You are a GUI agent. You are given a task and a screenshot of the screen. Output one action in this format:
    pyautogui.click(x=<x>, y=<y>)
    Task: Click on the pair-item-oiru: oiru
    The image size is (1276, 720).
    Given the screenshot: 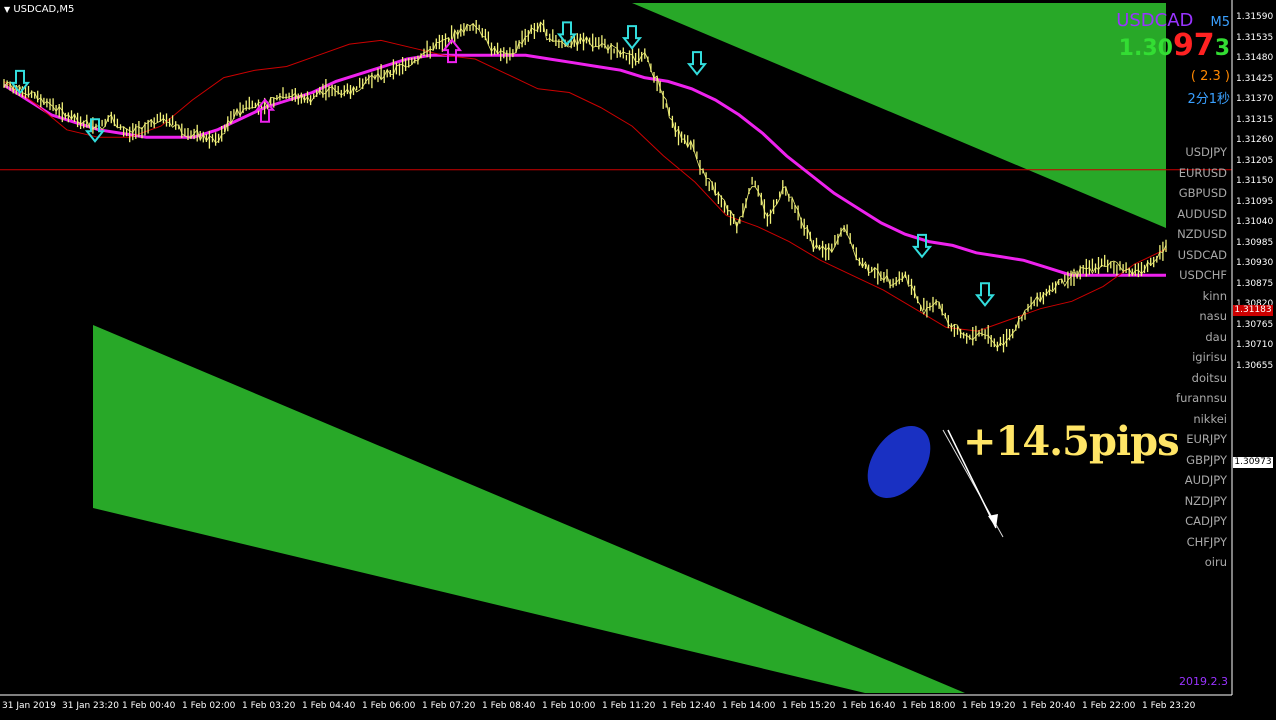 What is the action you would take?
    pyautogui.click(x=1216, y=562)
    